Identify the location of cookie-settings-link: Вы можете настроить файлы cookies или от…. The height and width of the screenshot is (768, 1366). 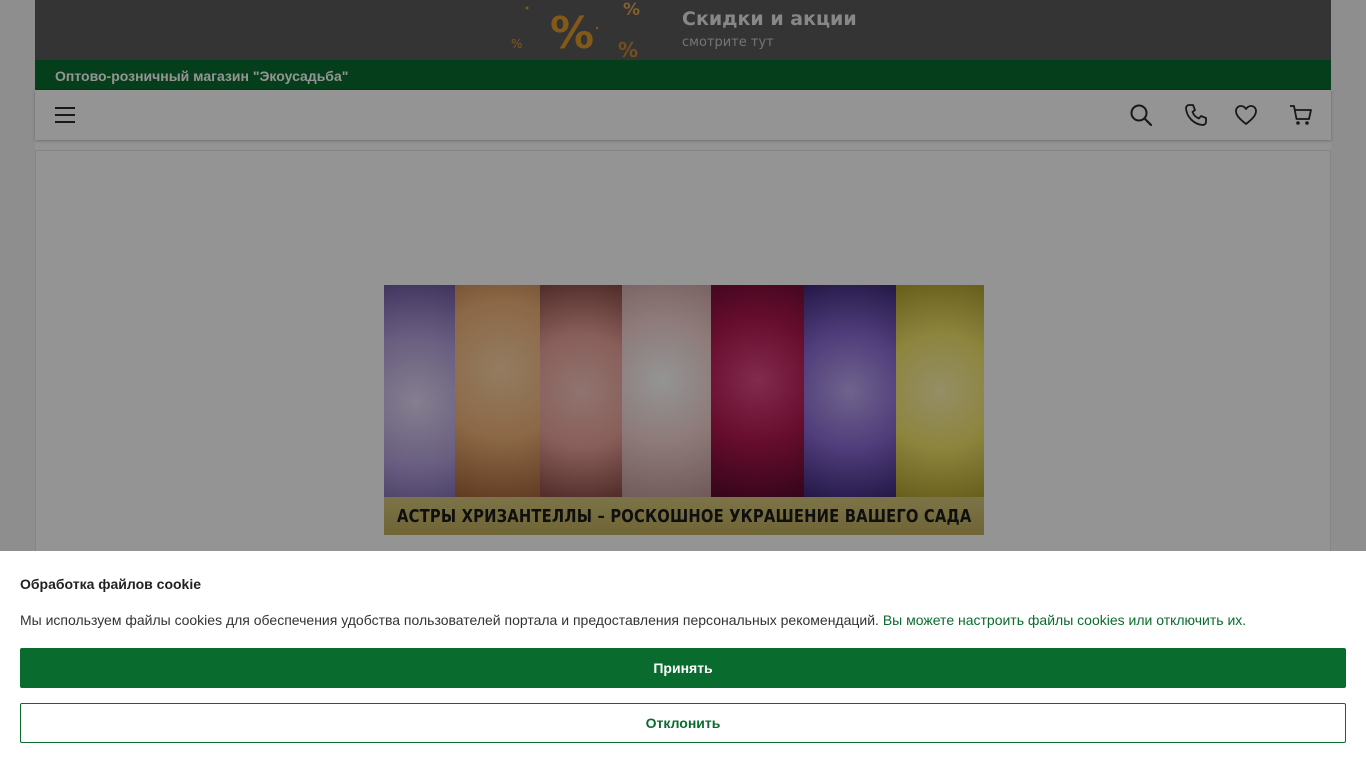
(1064, 620).